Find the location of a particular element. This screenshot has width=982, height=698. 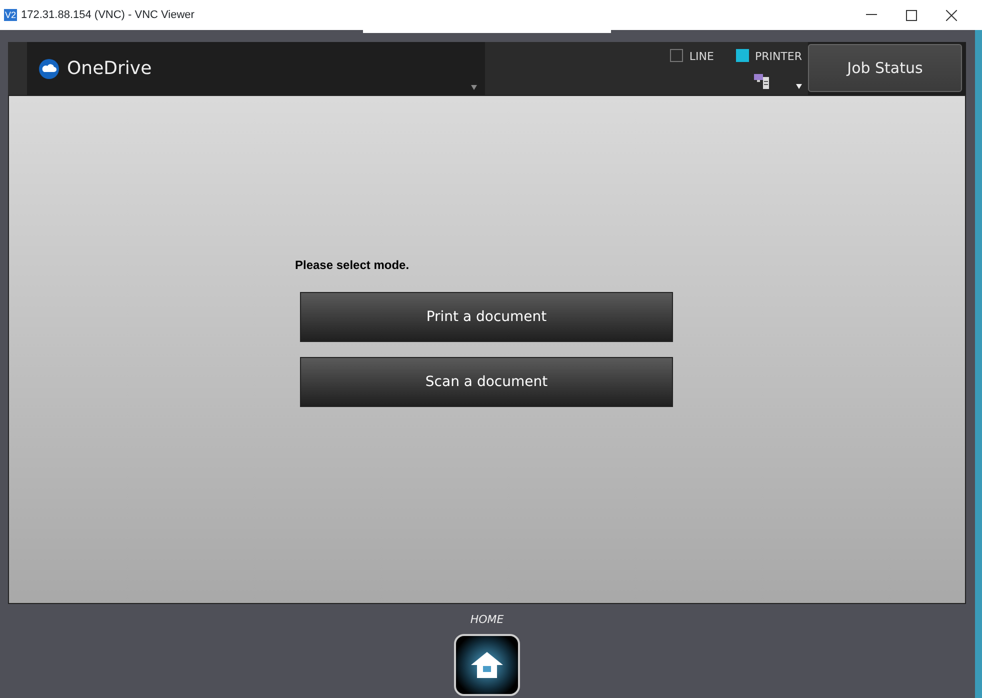

job-status-button: Job Status is located at coordinates (885, 68).